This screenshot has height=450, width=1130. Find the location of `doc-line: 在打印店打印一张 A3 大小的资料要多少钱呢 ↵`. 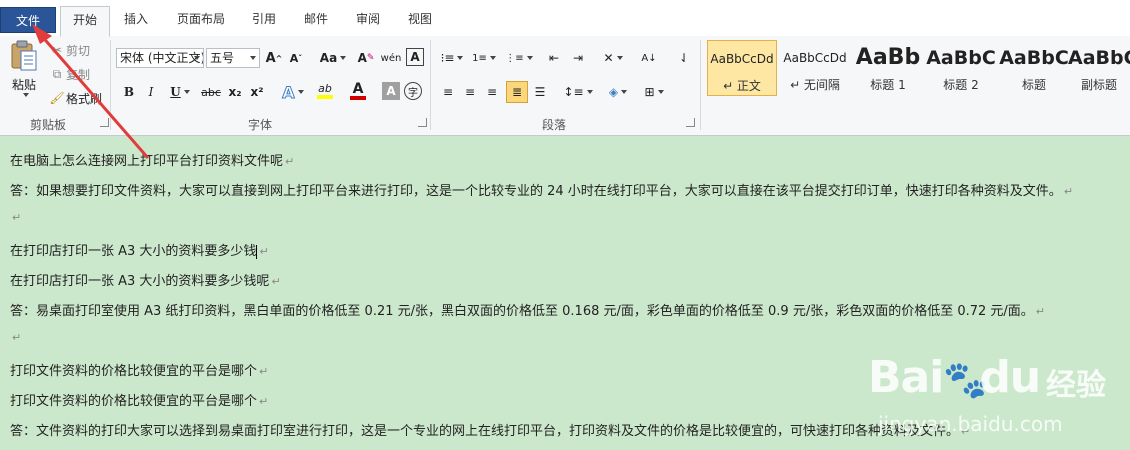

doc-line: 在打印店打印一张 A3 大小的资料要多少钱呢 ↵ is located at coordinates (145, 279).